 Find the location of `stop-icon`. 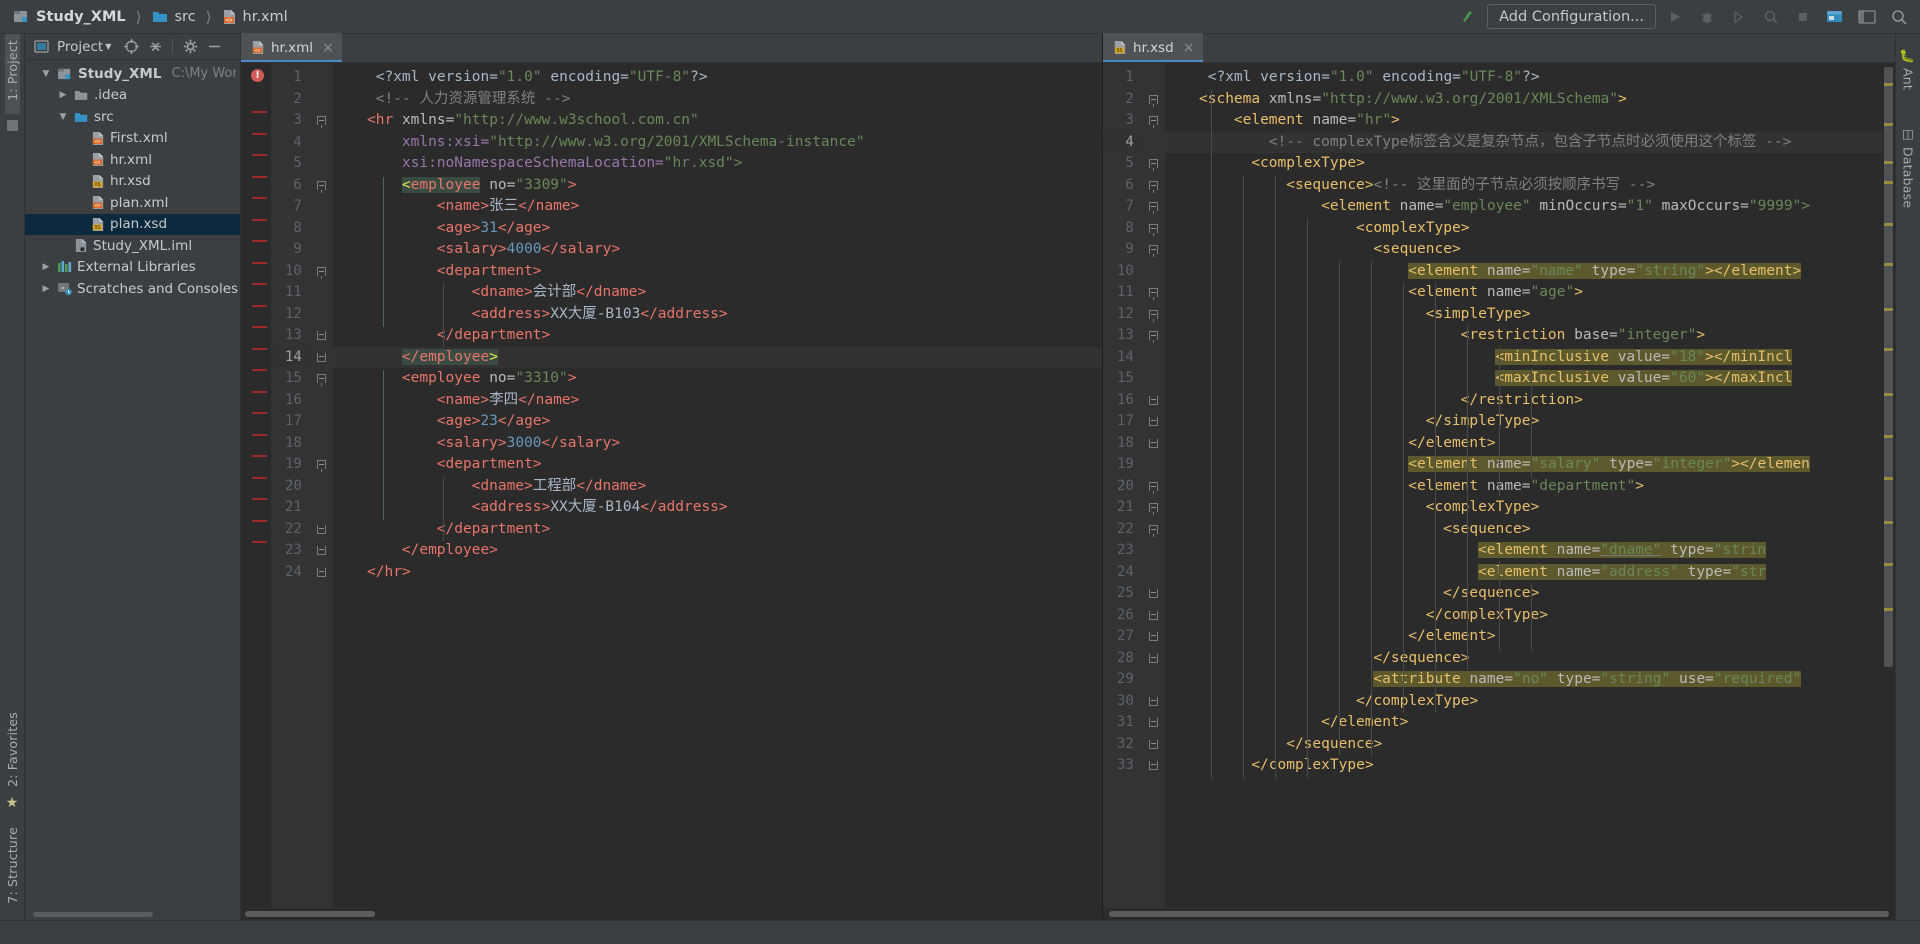

stop-icon is located at coordinates (1803, 17).